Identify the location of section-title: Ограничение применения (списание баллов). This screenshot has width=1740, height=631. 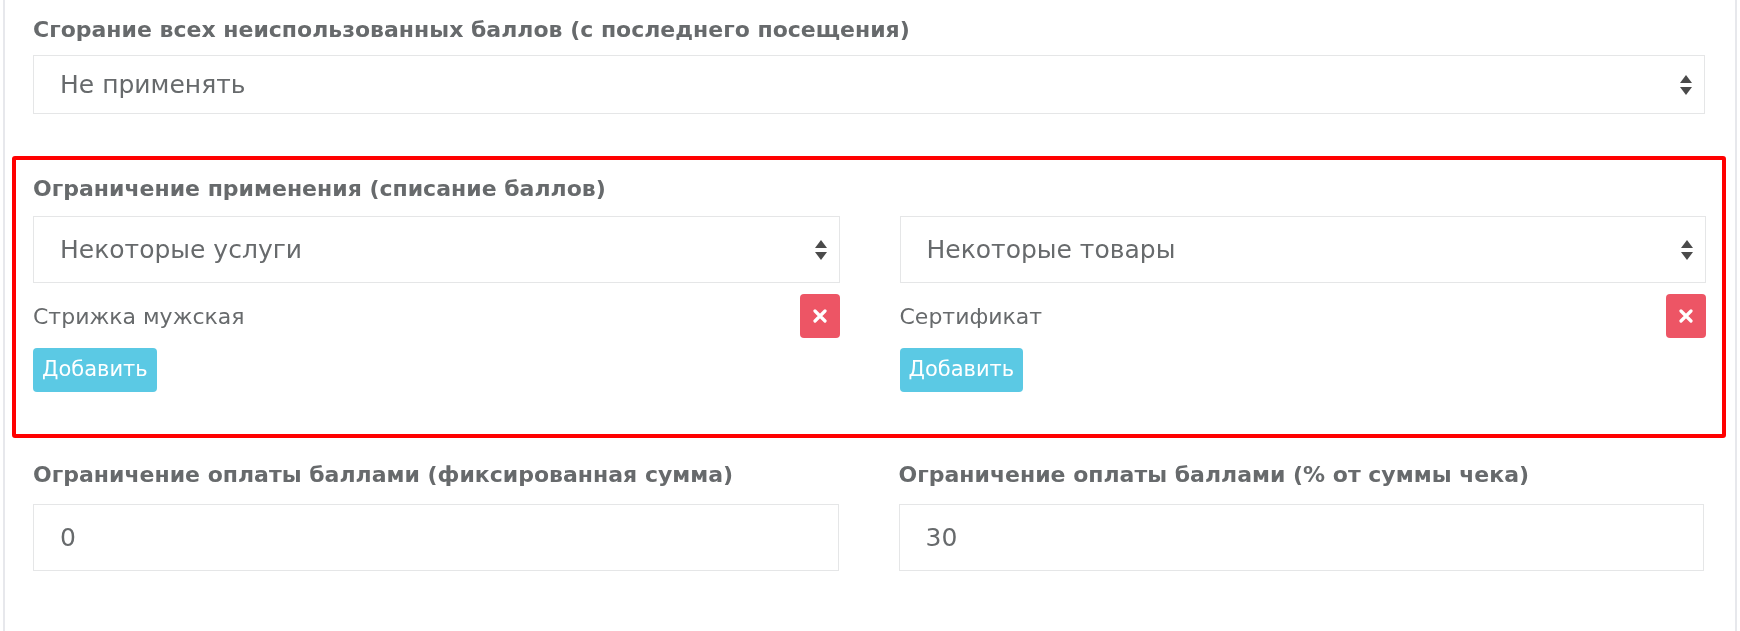
(319, 189).